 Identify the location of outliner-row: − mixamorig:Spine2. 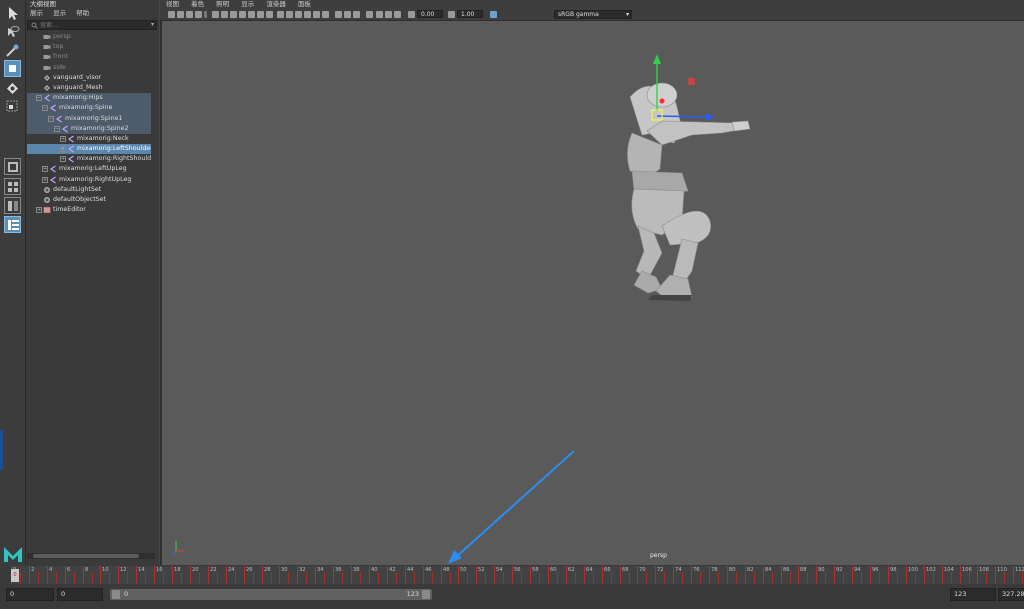
(89, 128).